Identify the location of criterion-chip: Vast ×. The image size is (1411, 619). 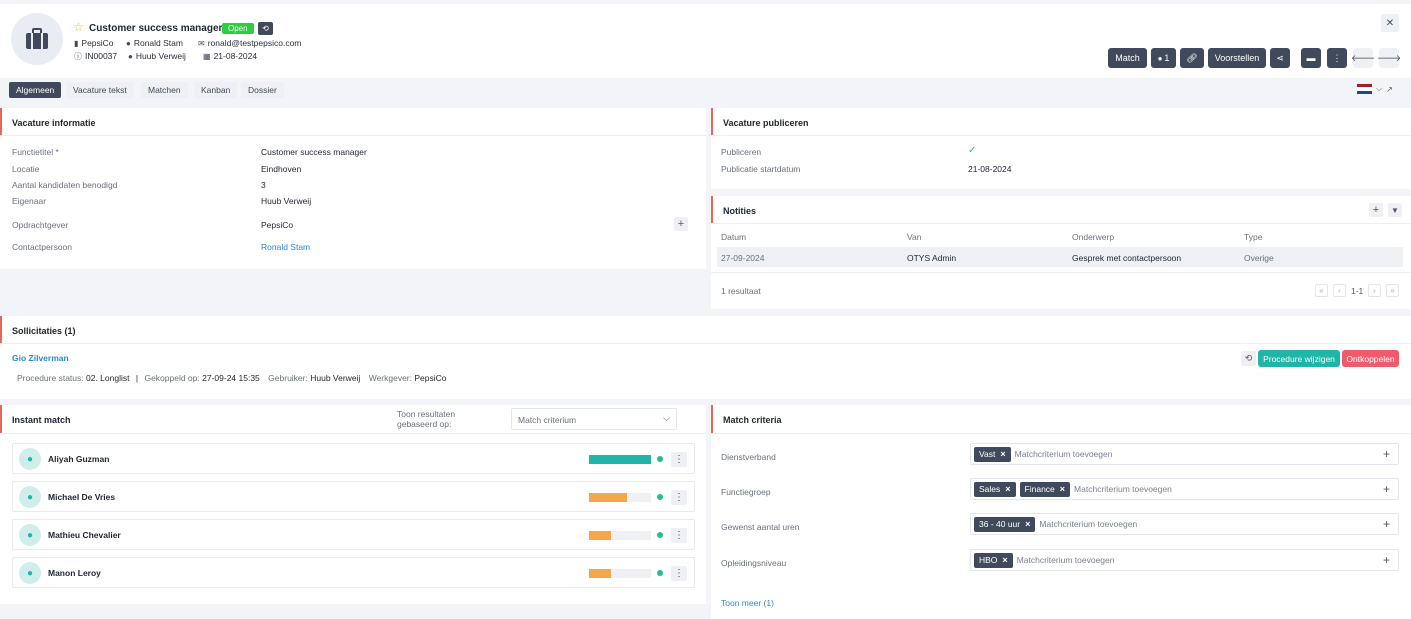
(992, 454).